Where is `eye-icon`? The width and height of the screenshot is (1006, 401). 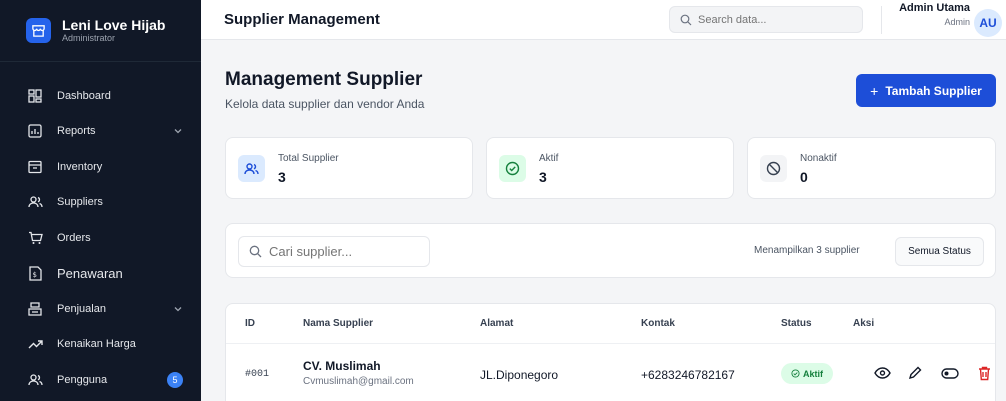 eye-icon is located at coordinates (882, 373).